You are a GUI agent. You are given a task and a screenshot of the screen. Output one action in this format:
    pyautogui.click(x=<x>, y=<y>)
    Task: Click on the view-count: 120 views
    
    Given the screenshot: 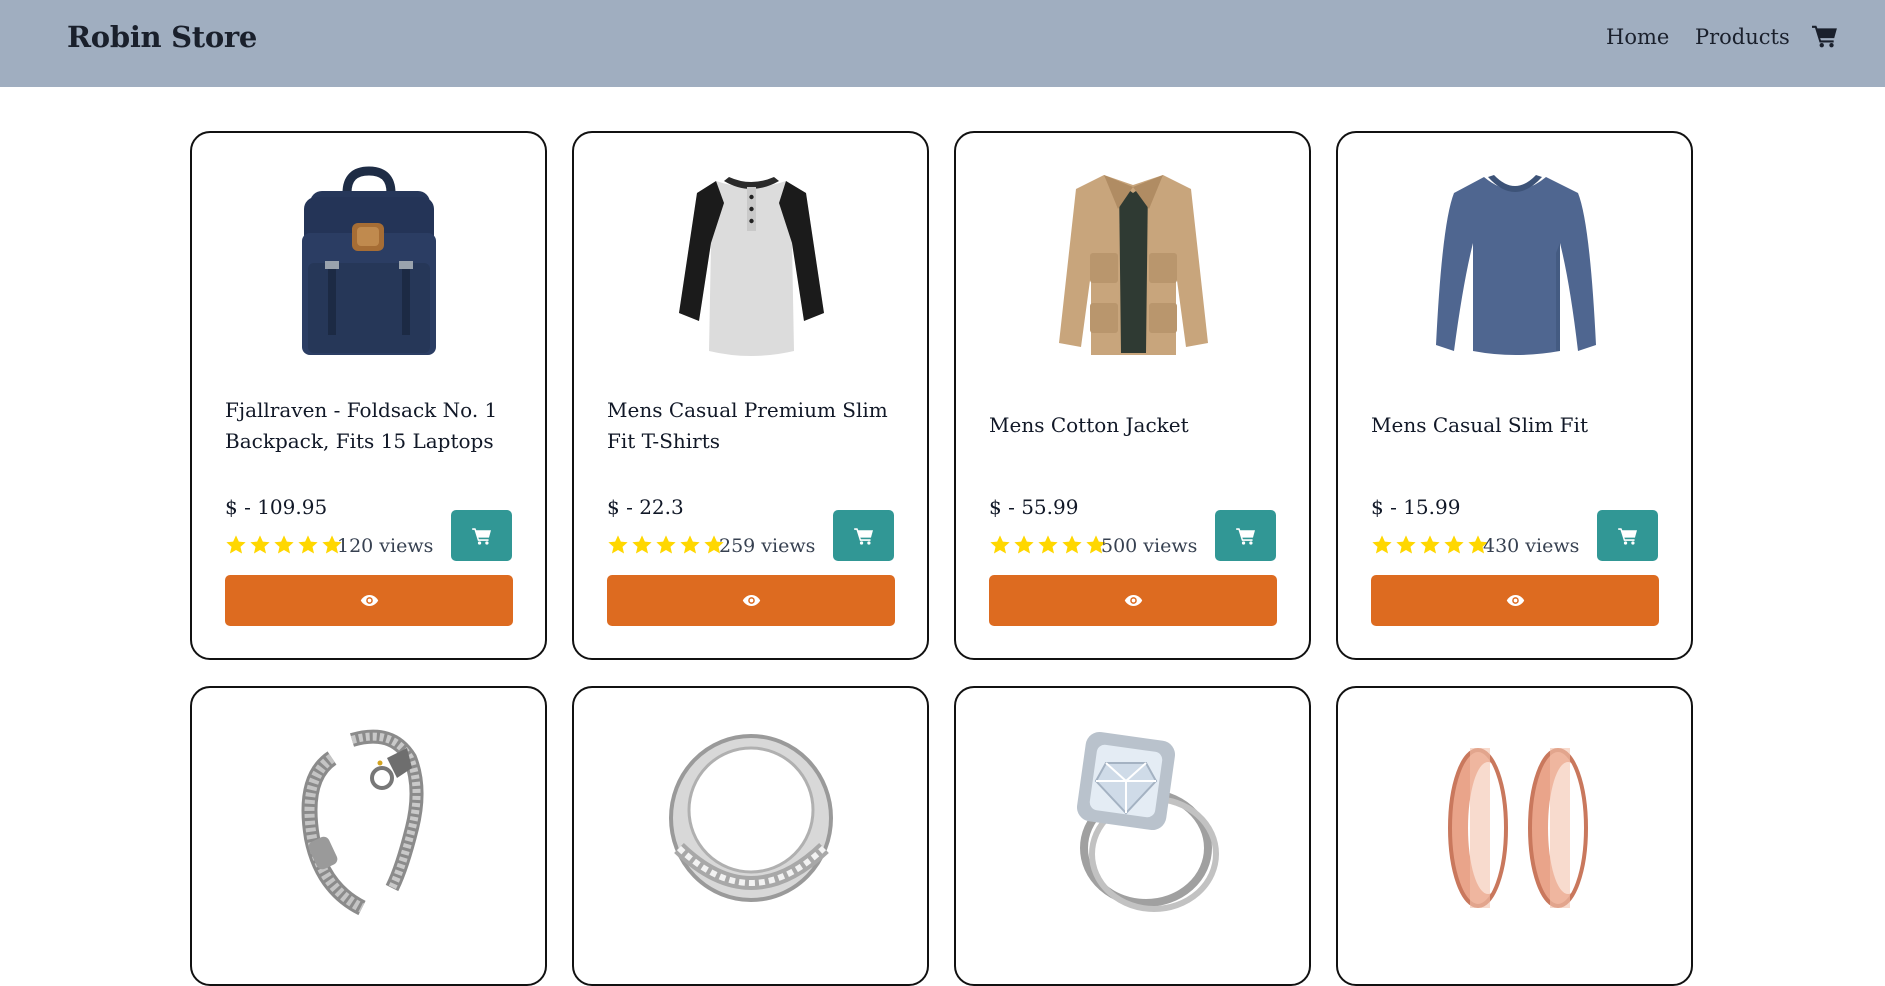 What is the action you would take?
    pyautogui.click(x=385, y=546)
    